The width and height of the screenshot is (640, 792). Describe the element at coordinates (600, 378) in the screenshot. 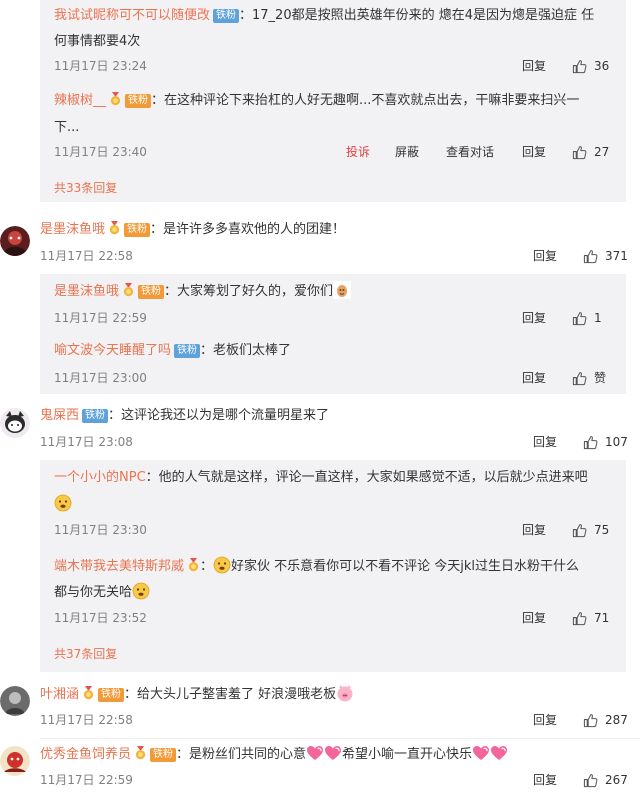

I see `like-count: 赞` at that location.